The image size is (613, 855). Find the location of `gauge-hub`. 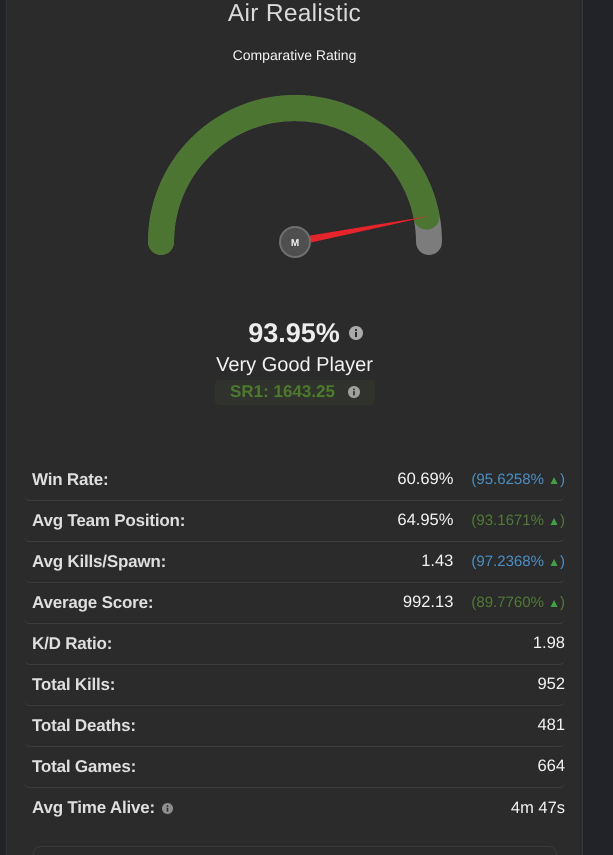

gauge-hub is located at coordinates (294, 242).